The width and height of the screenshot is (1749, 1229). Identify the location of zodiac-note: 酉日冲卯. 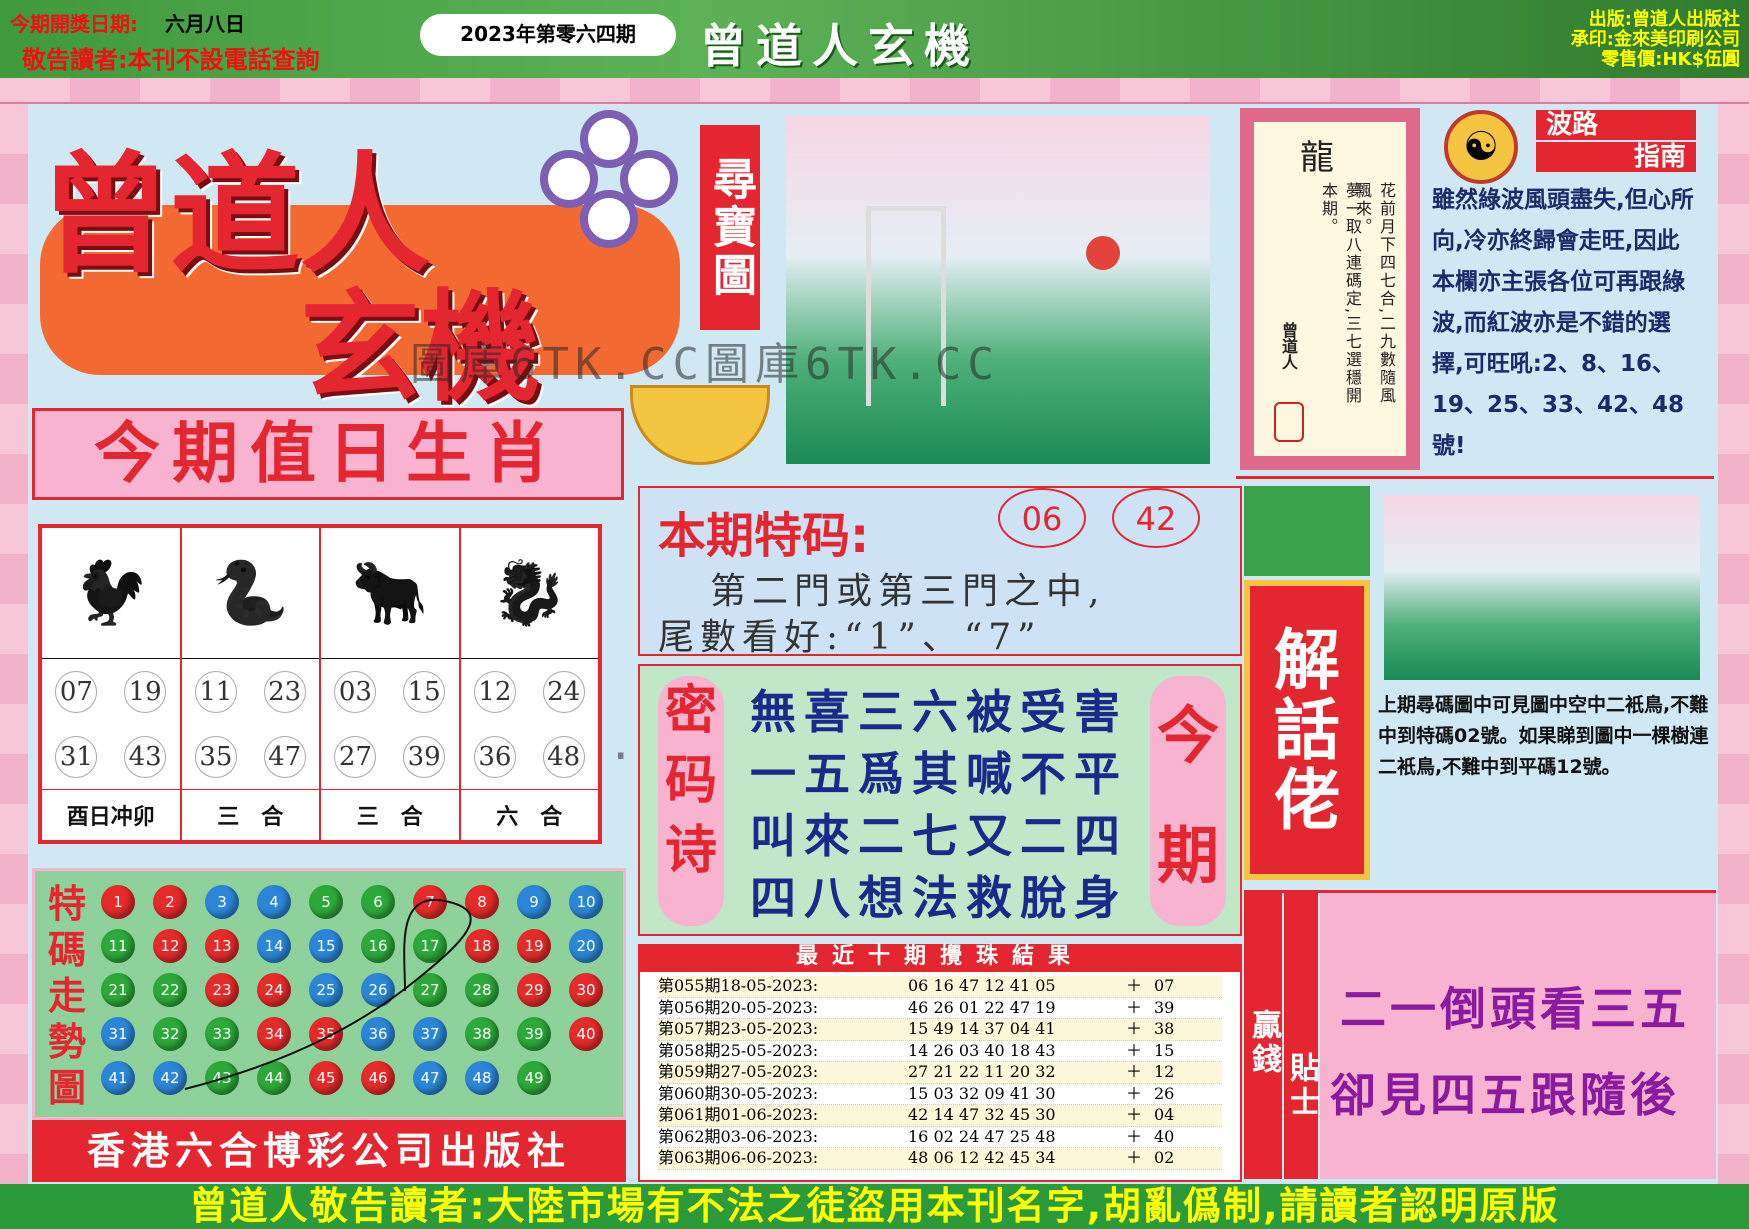
(110, 817).